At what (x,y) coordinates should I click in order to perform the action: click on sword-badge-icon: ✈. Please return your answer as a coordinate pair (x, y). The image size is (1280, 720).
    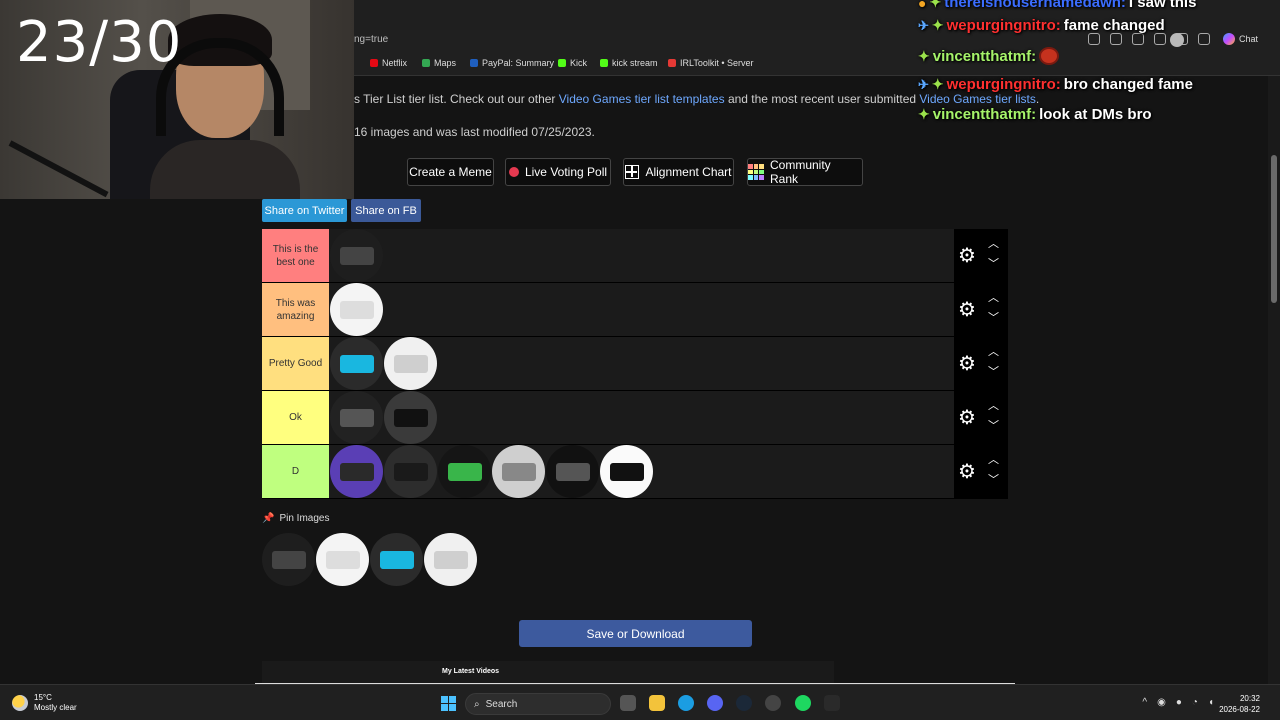
    Looking at the image, I should click on (923, 84).